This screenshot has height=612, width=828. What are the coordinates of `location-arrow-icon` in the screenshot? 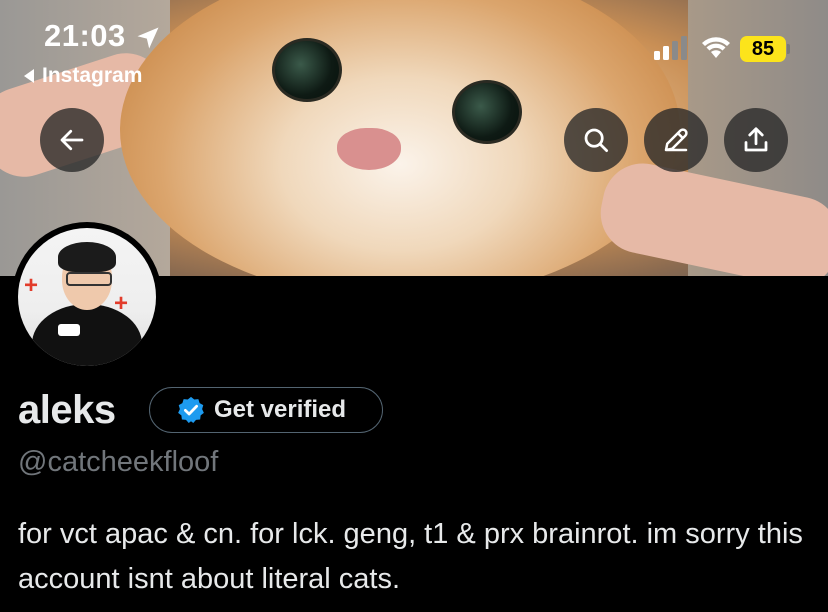 It's located at (148, 38).